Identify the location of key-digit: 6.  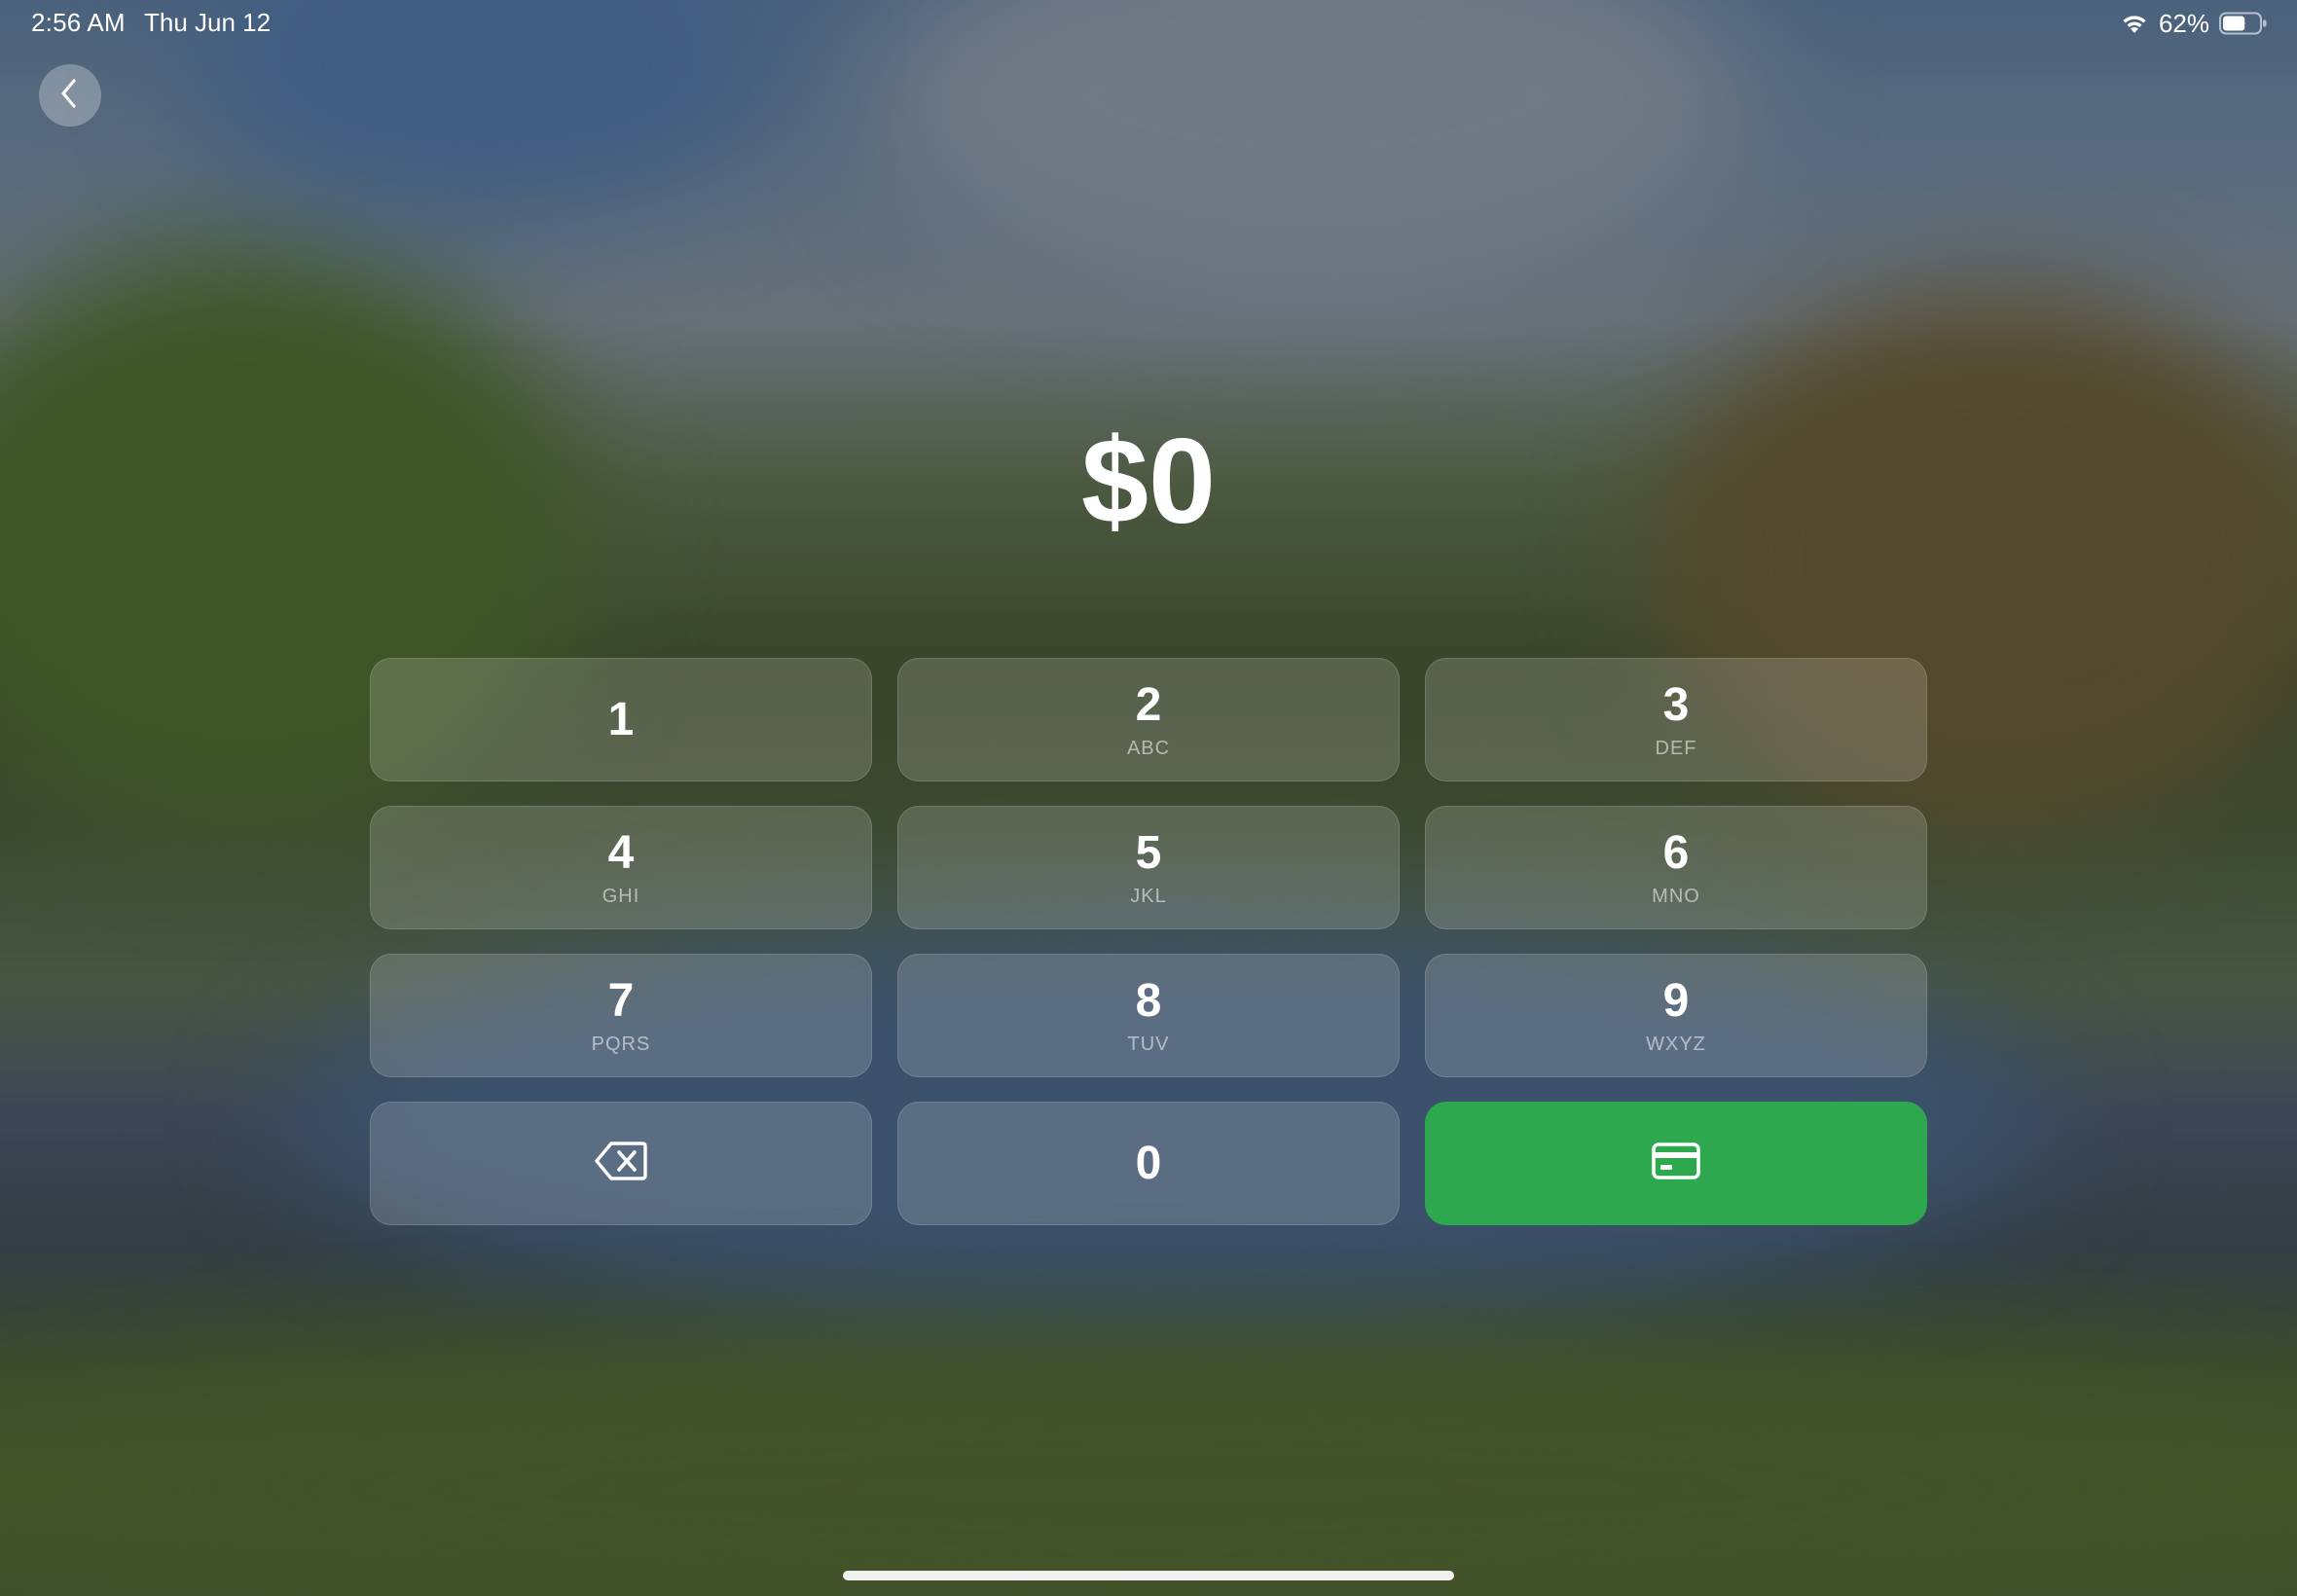
(1676, 852).